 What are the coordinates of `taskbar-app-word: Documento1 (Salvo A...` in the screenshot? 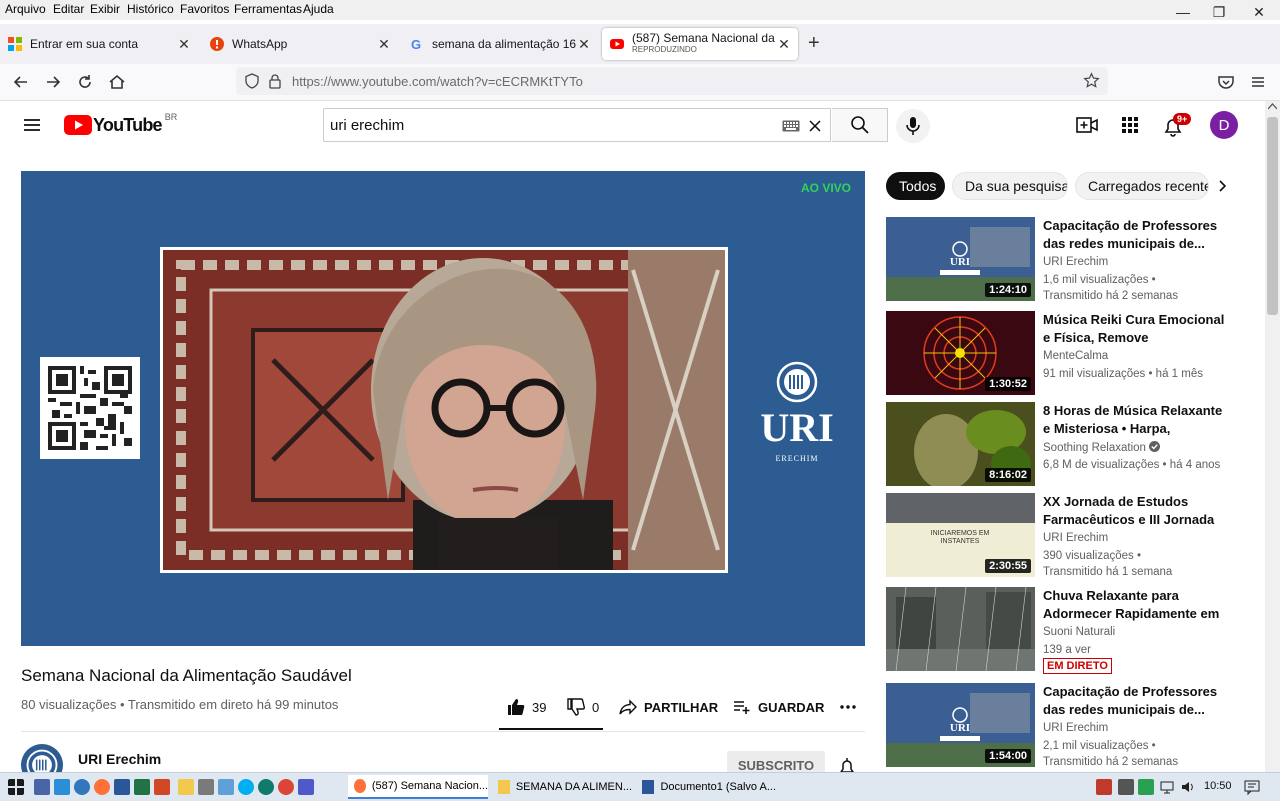 It's located at (706, 787).